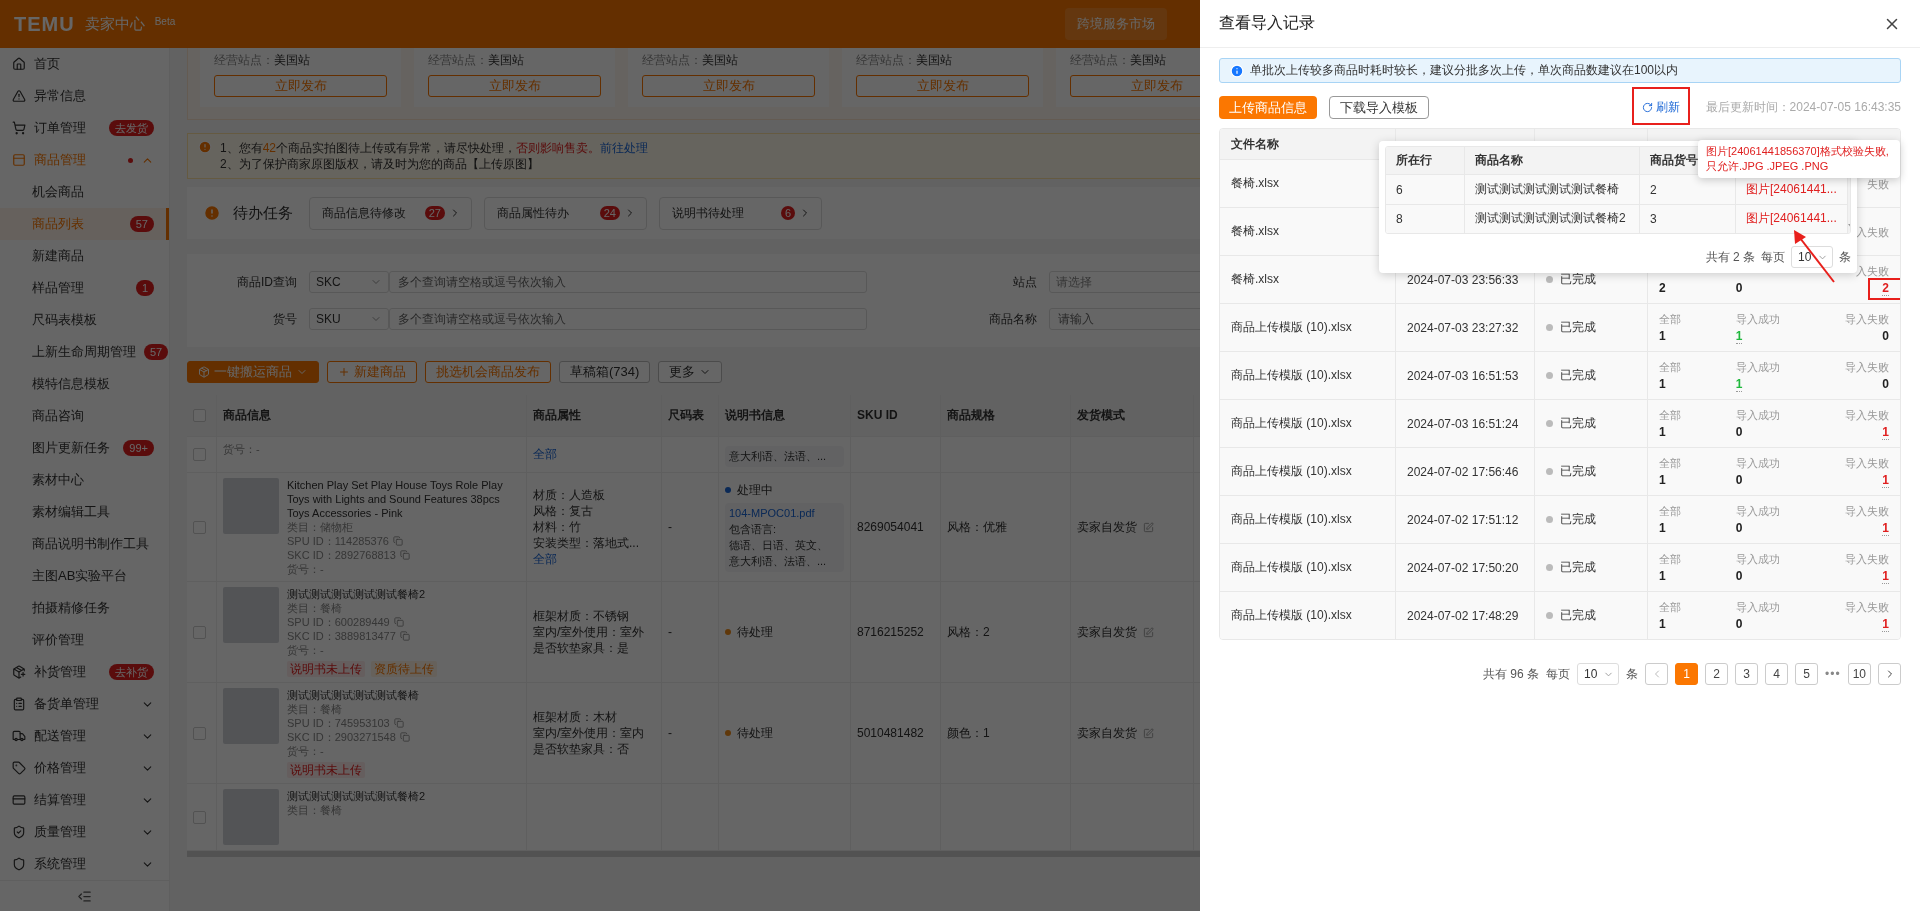 This screenshot has width=1920, height=911. I want to click on file-name: 餐椅.xlsx, so click(1255, 183).